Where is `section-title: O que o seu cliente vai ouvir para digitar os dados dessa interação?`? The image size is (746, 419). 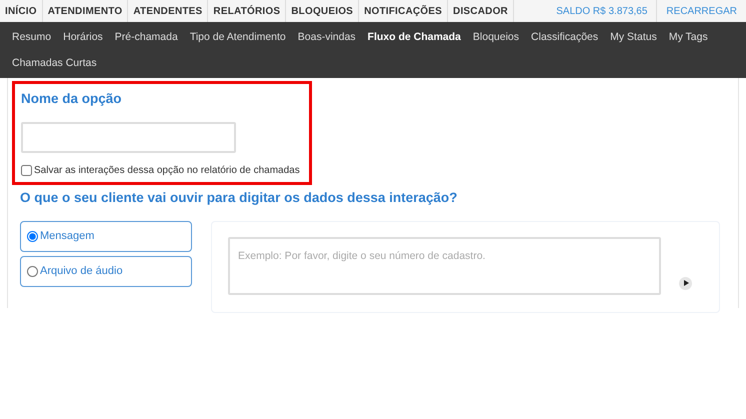
section-title: O que o seu cliente vai ouvir para digitar os dados dessa interação? is located at coordinates (239, 198).